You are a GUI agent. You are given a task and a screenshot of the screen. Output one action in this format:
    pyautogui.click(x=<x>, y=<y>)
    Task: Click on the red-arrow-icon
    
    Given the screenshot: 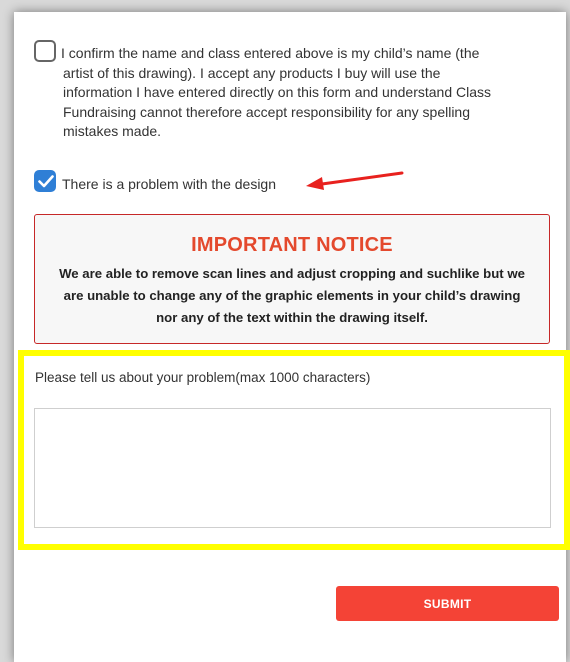 What is the action you would take?
    pyautogui.click(x=355, y=180)
    